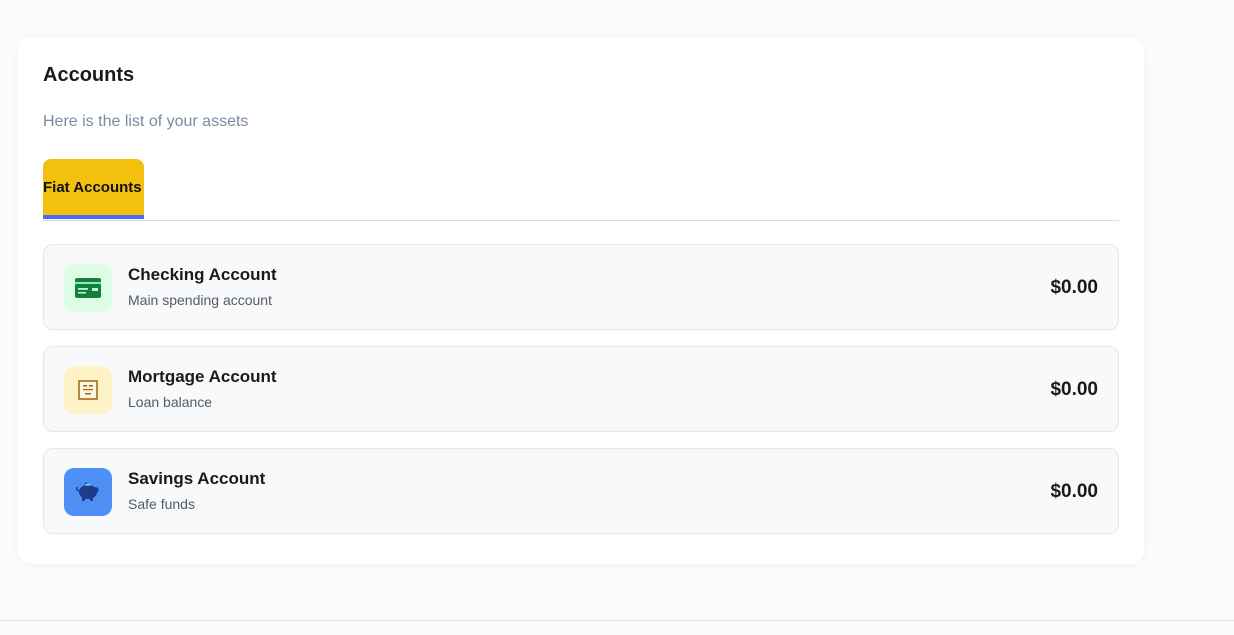 This screenshot has height=635, width=1234. I want to click on footer-divider, so click(617, 620).